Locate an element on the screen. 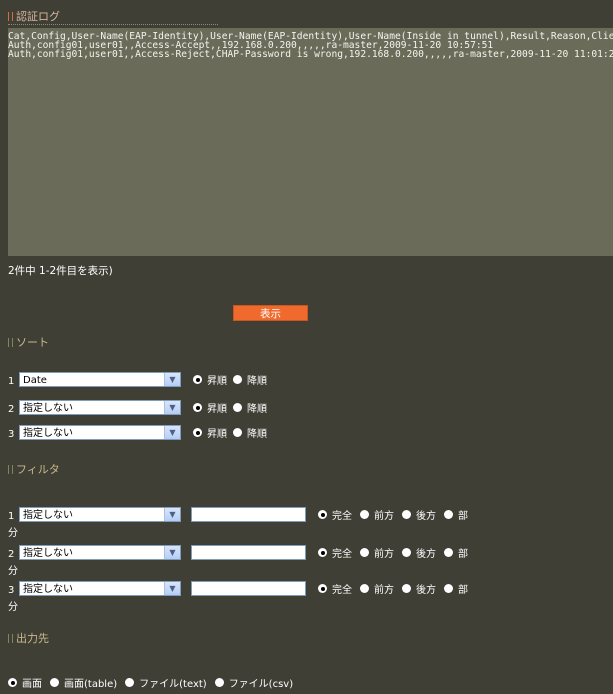 The image size is (613, 694). output-options: 画面 画面(table) ファイル(text) ファイル(csv) is located at coordinates (150, 682).